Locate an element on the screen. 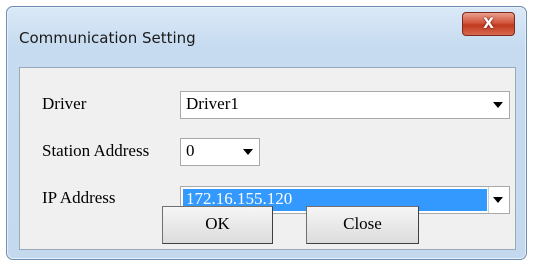  driver-label: Driver is located at coordinates (64, 103).